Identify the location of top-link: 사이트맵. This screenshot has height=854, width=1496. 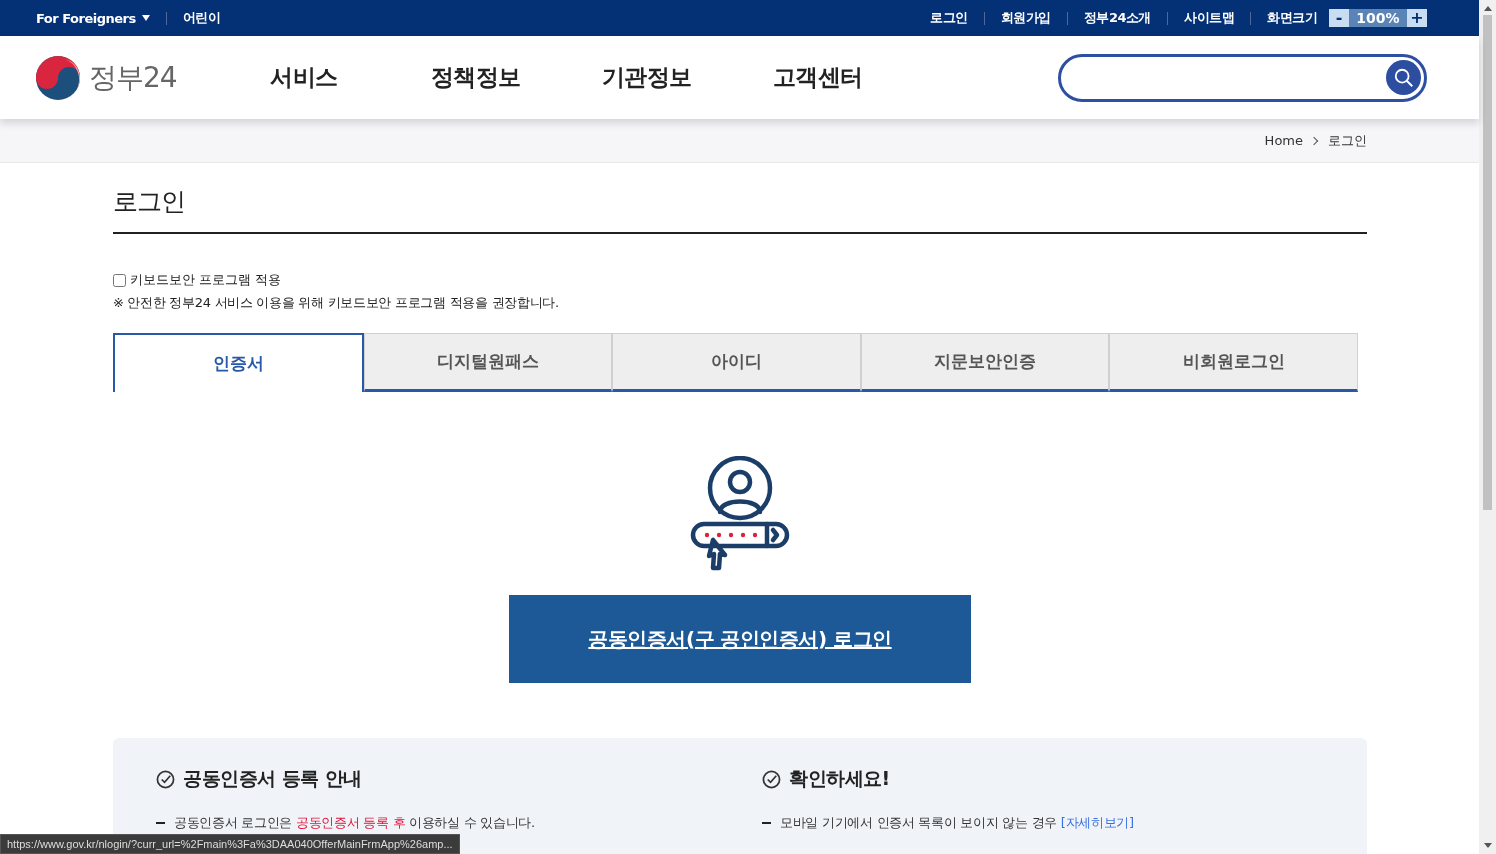
(1209, 18).